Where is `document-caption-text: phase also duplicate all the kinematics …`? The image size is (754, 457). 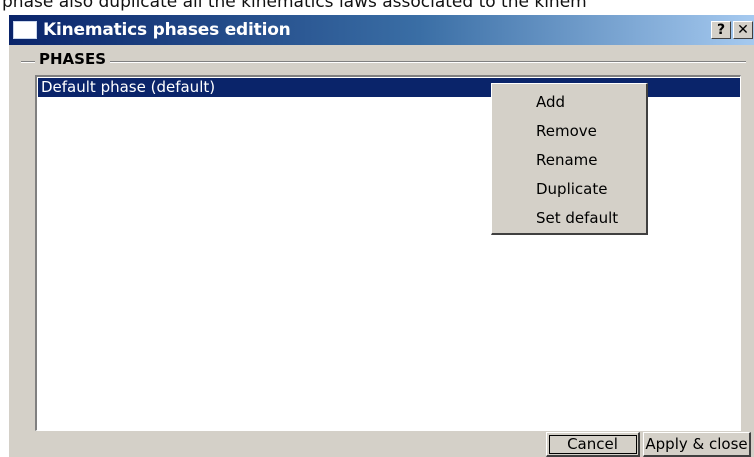 document-caption-text: phase also duplicate all the kinematics … is located at coordinates (294, 6).